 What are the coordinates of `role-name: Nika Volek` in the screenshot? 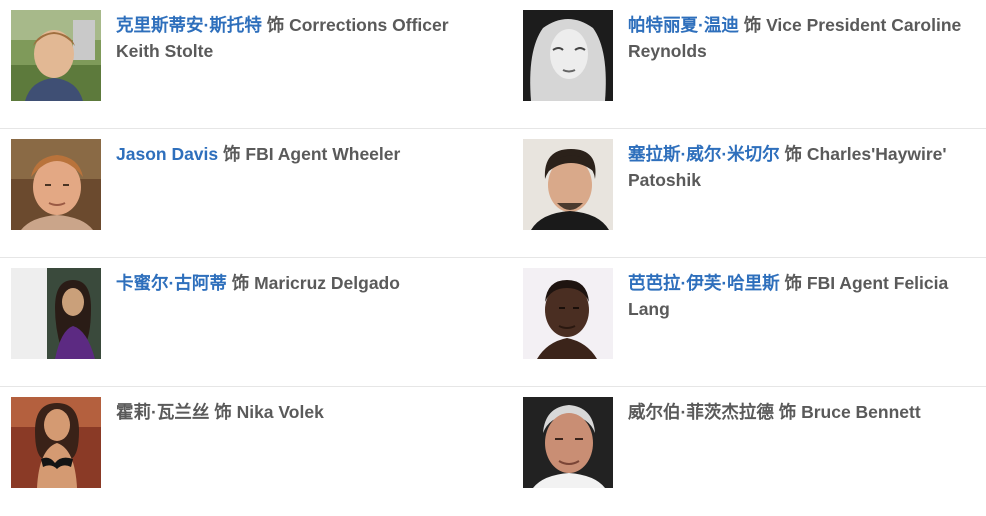 It's located at (280, 412).